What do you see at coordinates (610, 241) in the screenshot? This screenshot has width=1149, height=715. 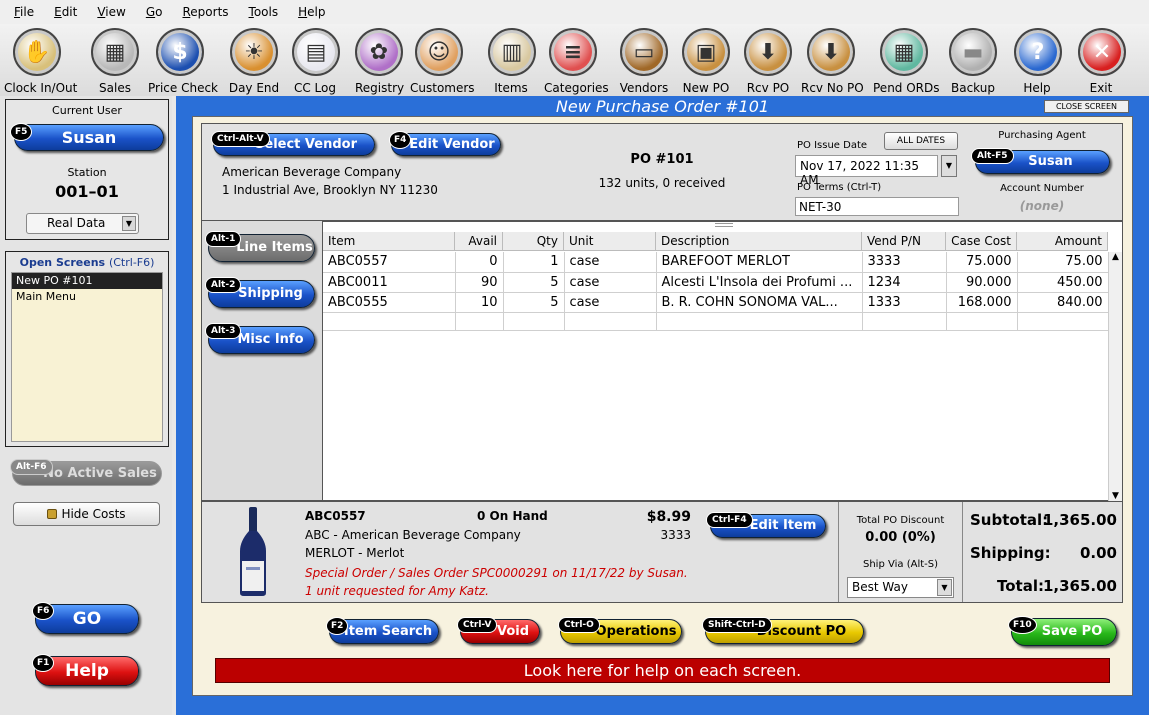 I see `col-unit: Unit` at bounding box center [610, 241].